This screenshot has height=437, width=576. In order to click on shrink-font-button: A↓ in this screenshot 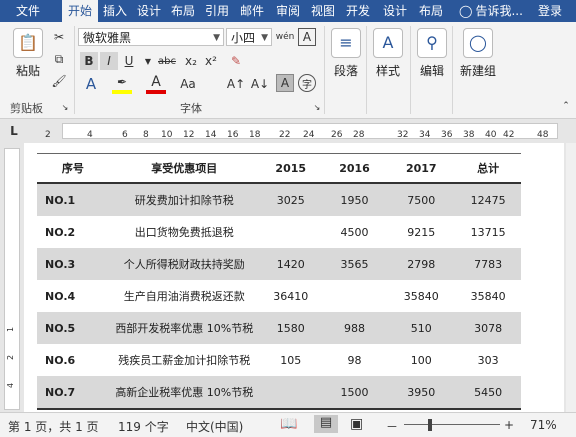, I will do `click(260, 84)`.